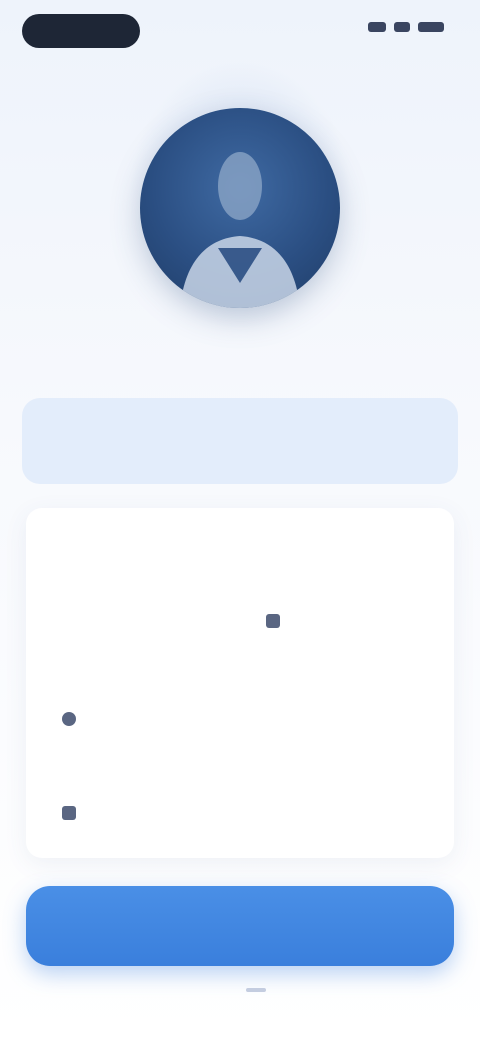 The height and width of the screenshot is (1040, 480). Describe the element at coordinates (69, 813) in the screenshot. I see `link-icon` at that location.